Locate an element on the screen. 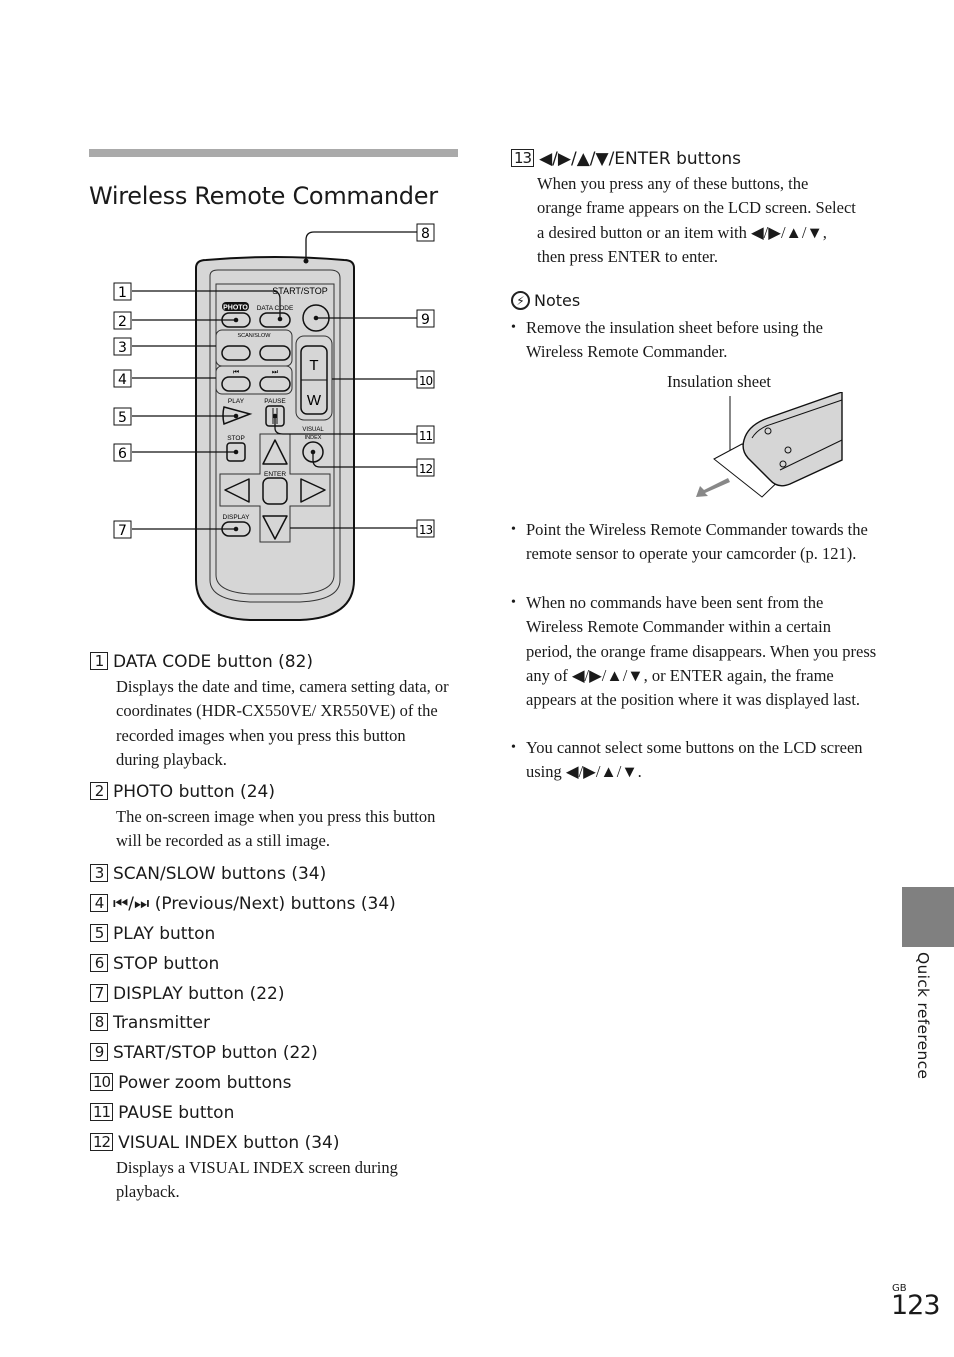 The image size is (954, 1357). callout-11: 11 is located at coordinates (425, 434).